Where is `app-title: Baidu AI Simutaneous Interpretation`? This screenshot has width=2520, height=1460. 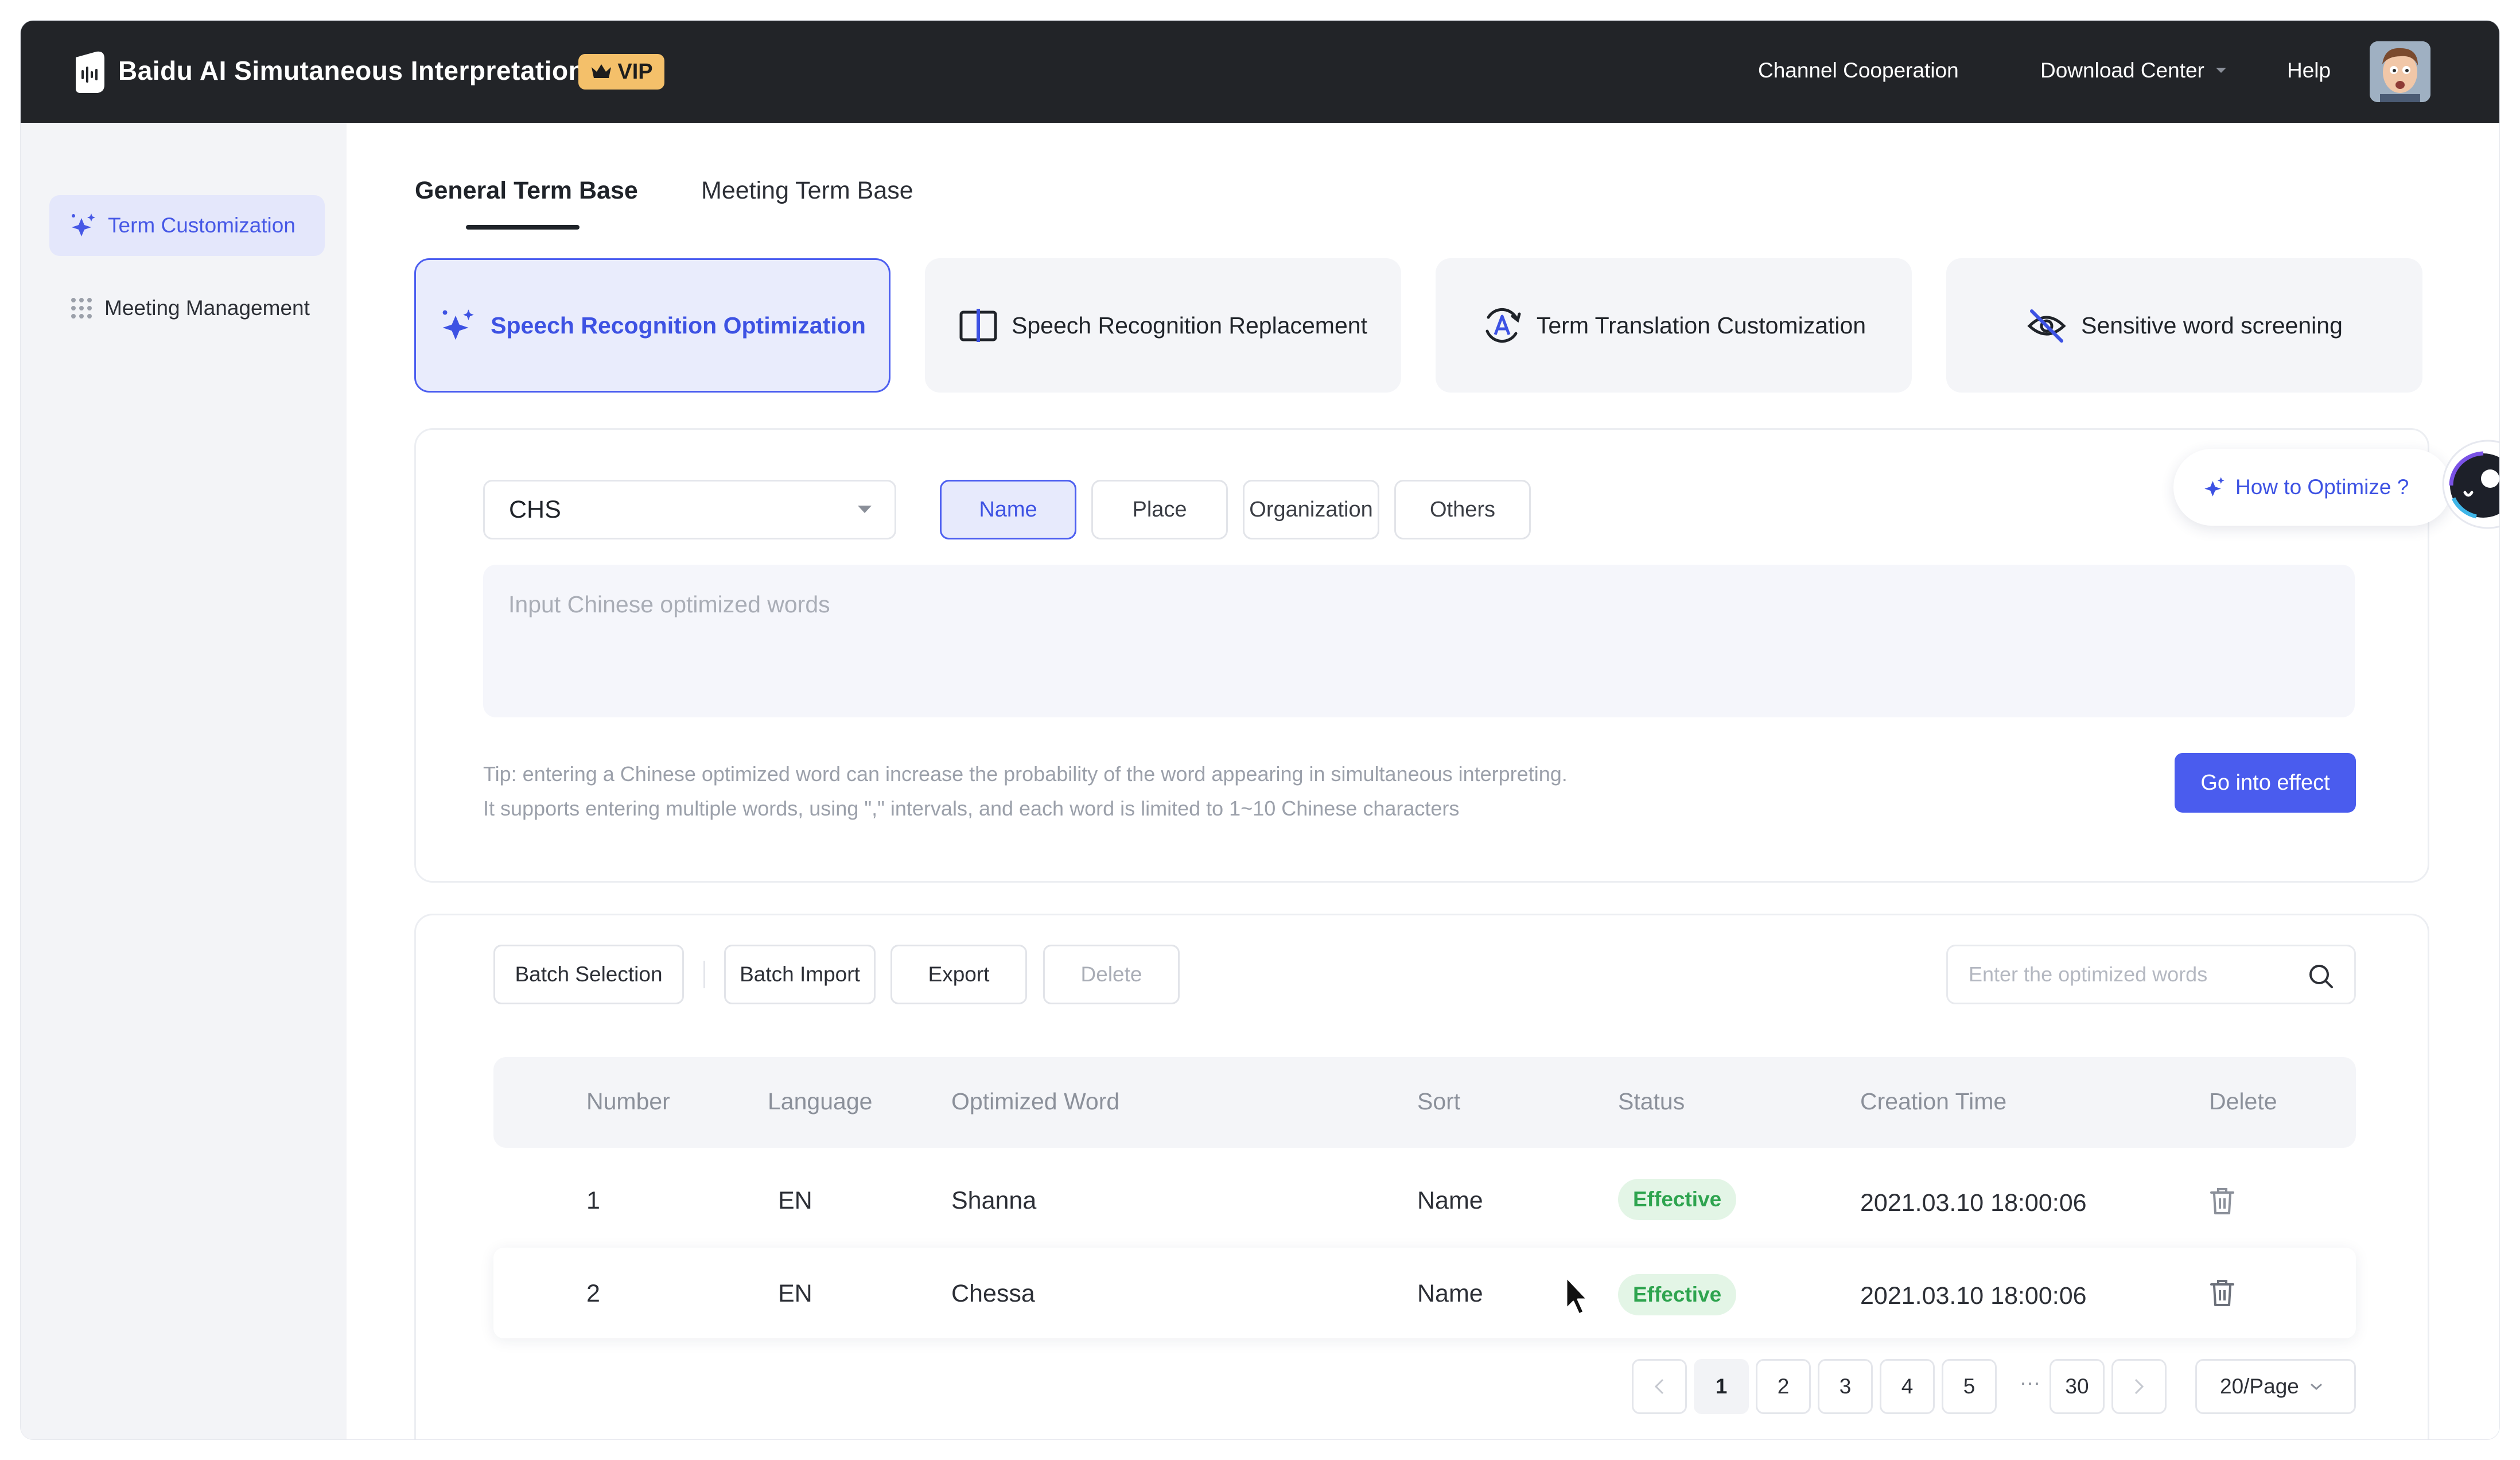
app-title: Baidu AI Simutaneous Interpretation is located at coordinates (351, 71).